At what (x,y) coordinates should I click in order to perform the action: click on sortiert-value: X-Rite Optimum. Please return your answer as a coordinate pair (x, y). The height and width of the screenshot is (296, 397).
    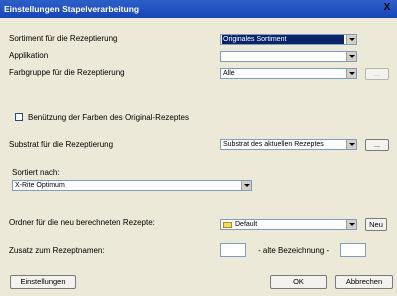
    Looking at the image, I should click on (40, 185).